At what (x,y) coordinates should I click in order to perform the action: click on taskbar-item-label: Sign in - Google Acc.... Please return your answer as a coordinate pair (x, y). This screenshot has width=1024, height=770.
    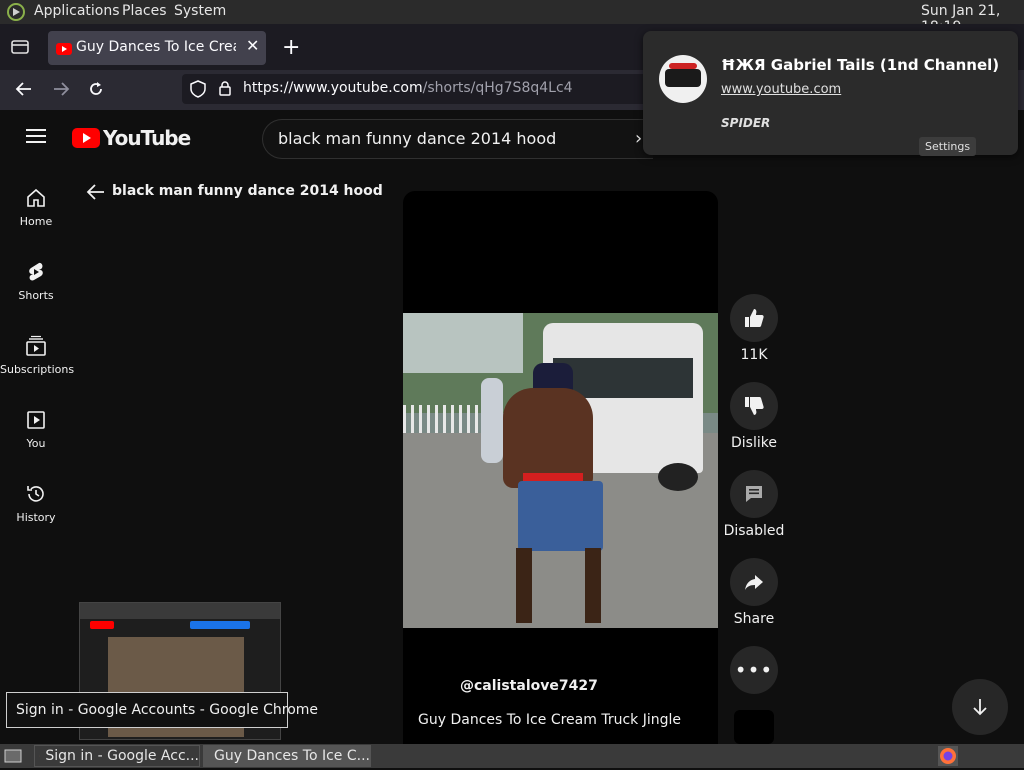
    Looking at the image, I should click on (122, 756).